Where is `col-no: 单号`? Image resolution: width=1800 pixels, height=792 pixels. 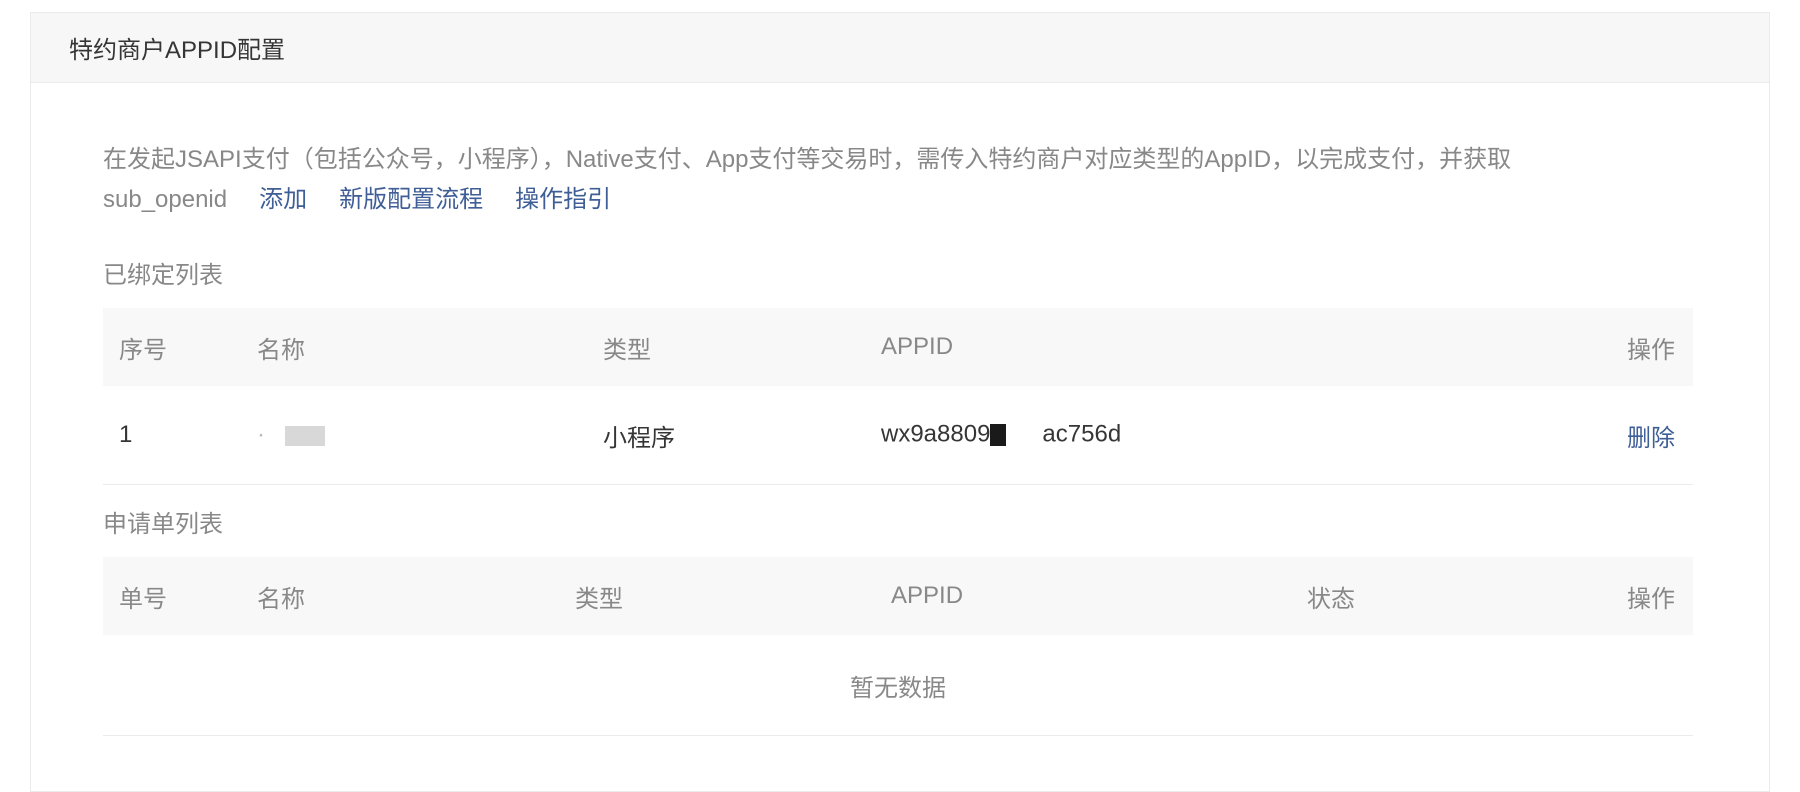 col-no: 单号 is located at coordinates (143, 599).